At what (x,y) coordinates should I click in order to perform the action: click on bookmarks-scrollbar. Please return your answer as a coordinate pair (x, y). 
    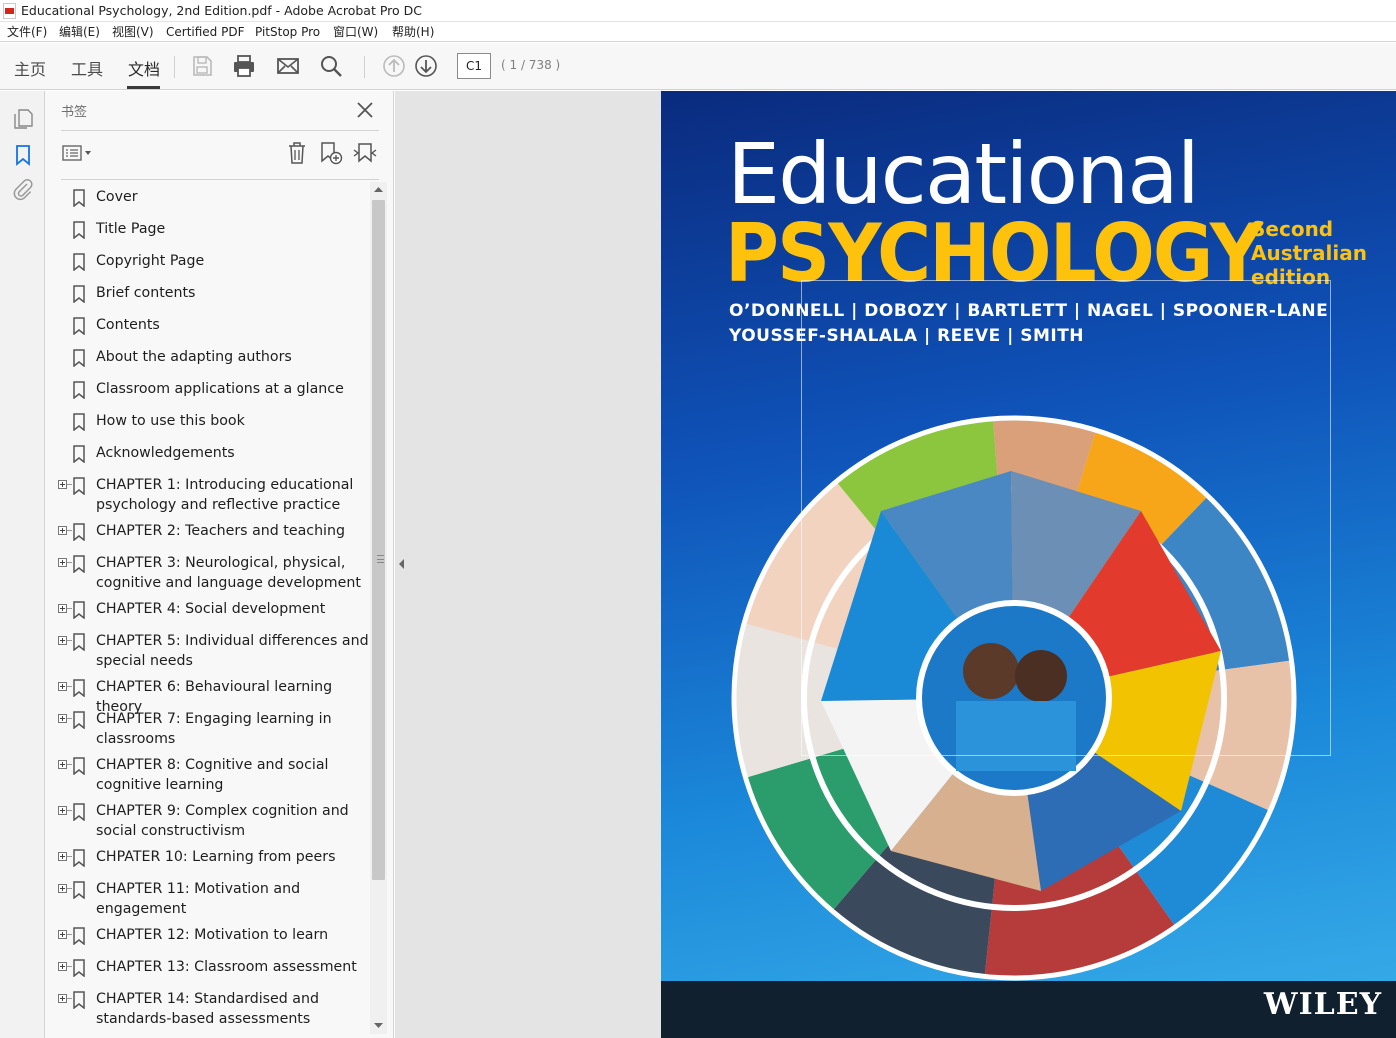
    Looking at the image, I should click on (378, 608).